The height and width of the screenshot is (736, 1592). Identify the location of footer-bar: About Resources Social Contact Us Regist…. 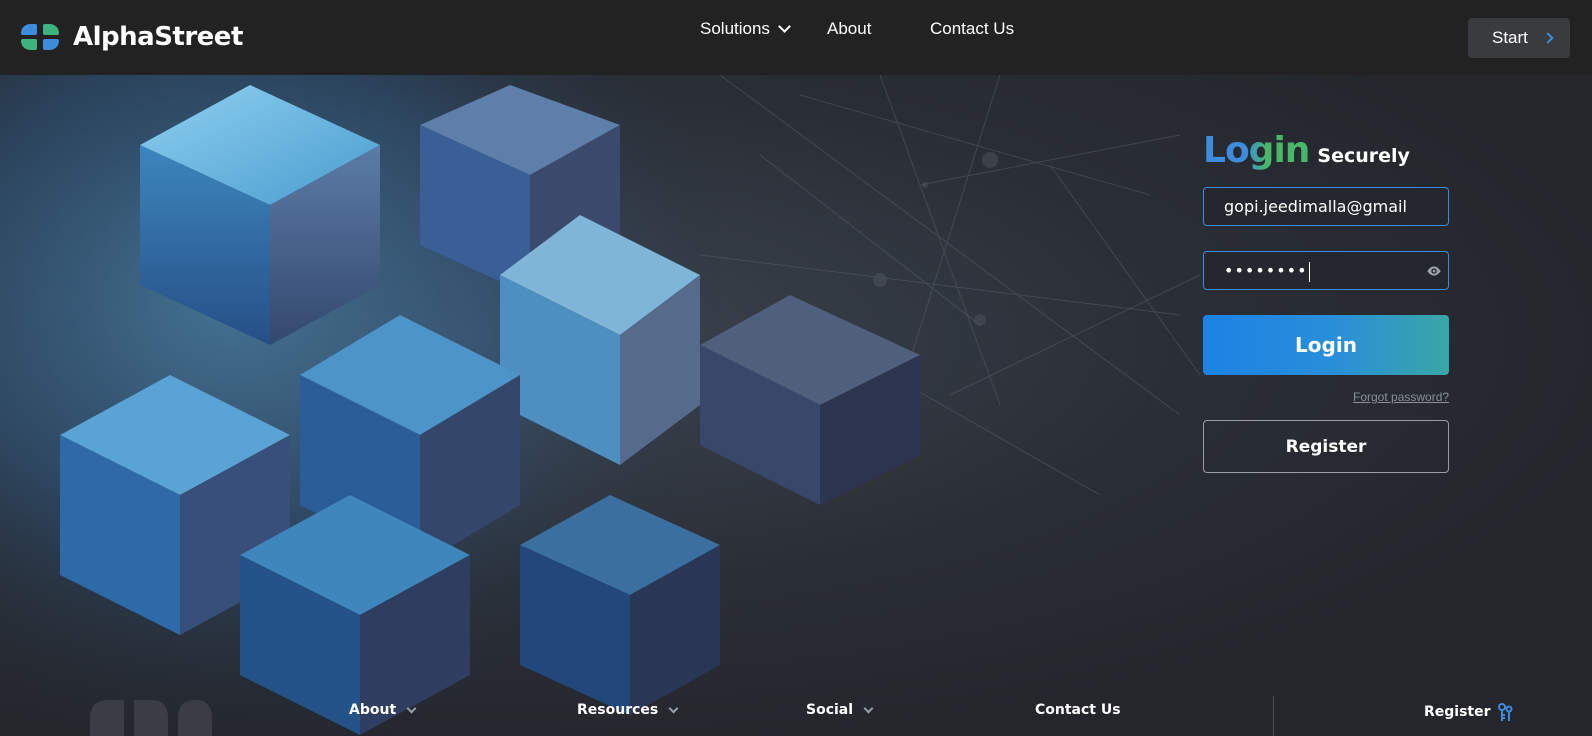
(796, 713).